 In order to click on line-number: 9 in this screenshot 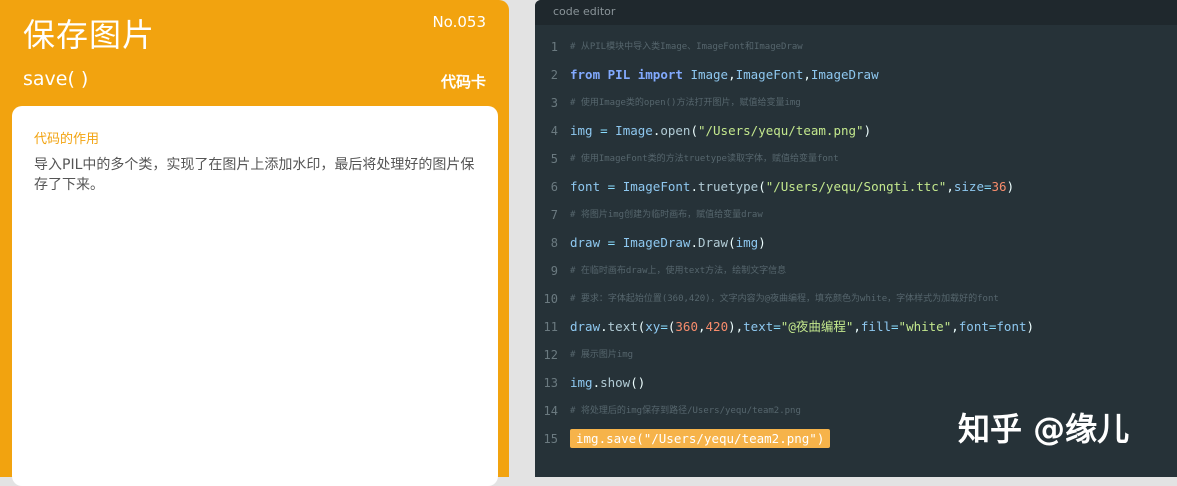, I will do `click(554, 271)`.